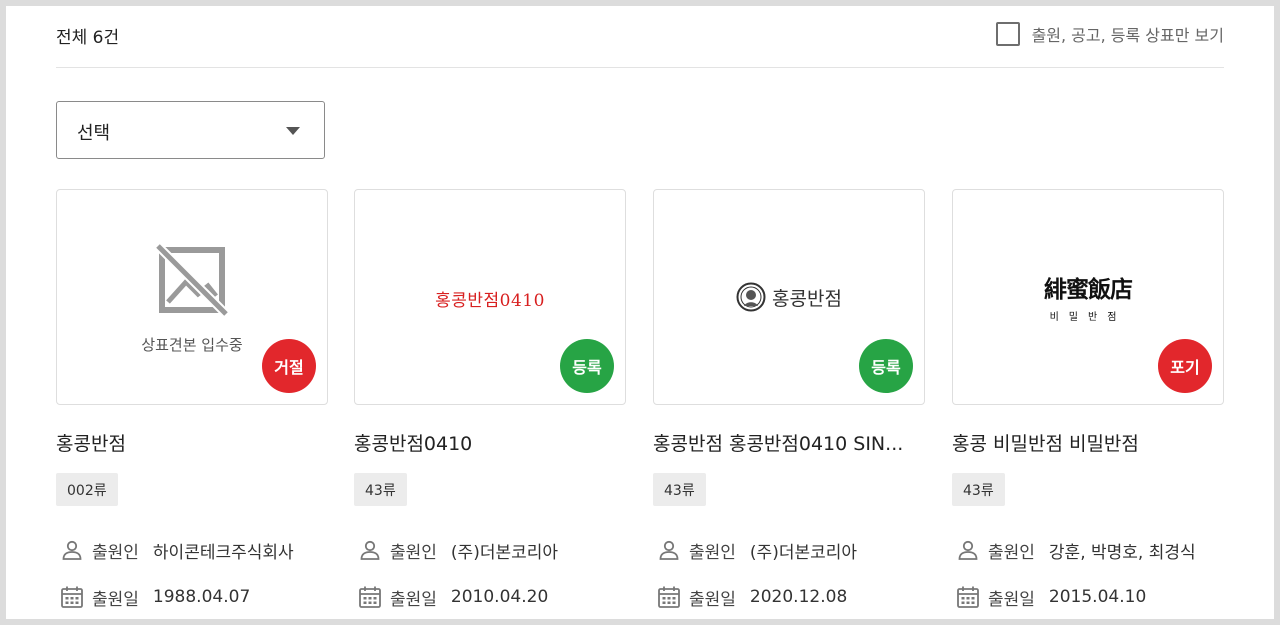  I want to click on trademark-image: 緋蜜飯店 비밀반점 포기, so click(1088, 297).